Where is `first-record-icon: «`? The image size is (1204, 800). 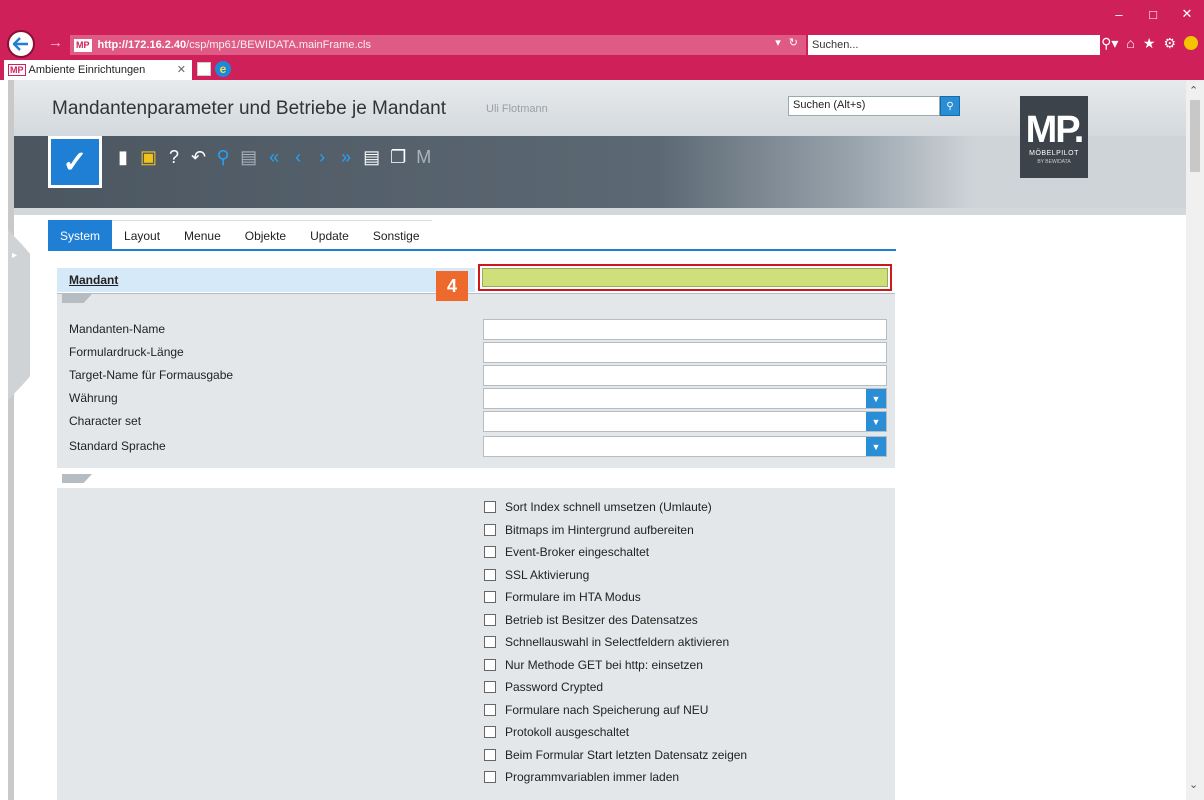 first-record-icon: « is located at coordinates (274, 157).